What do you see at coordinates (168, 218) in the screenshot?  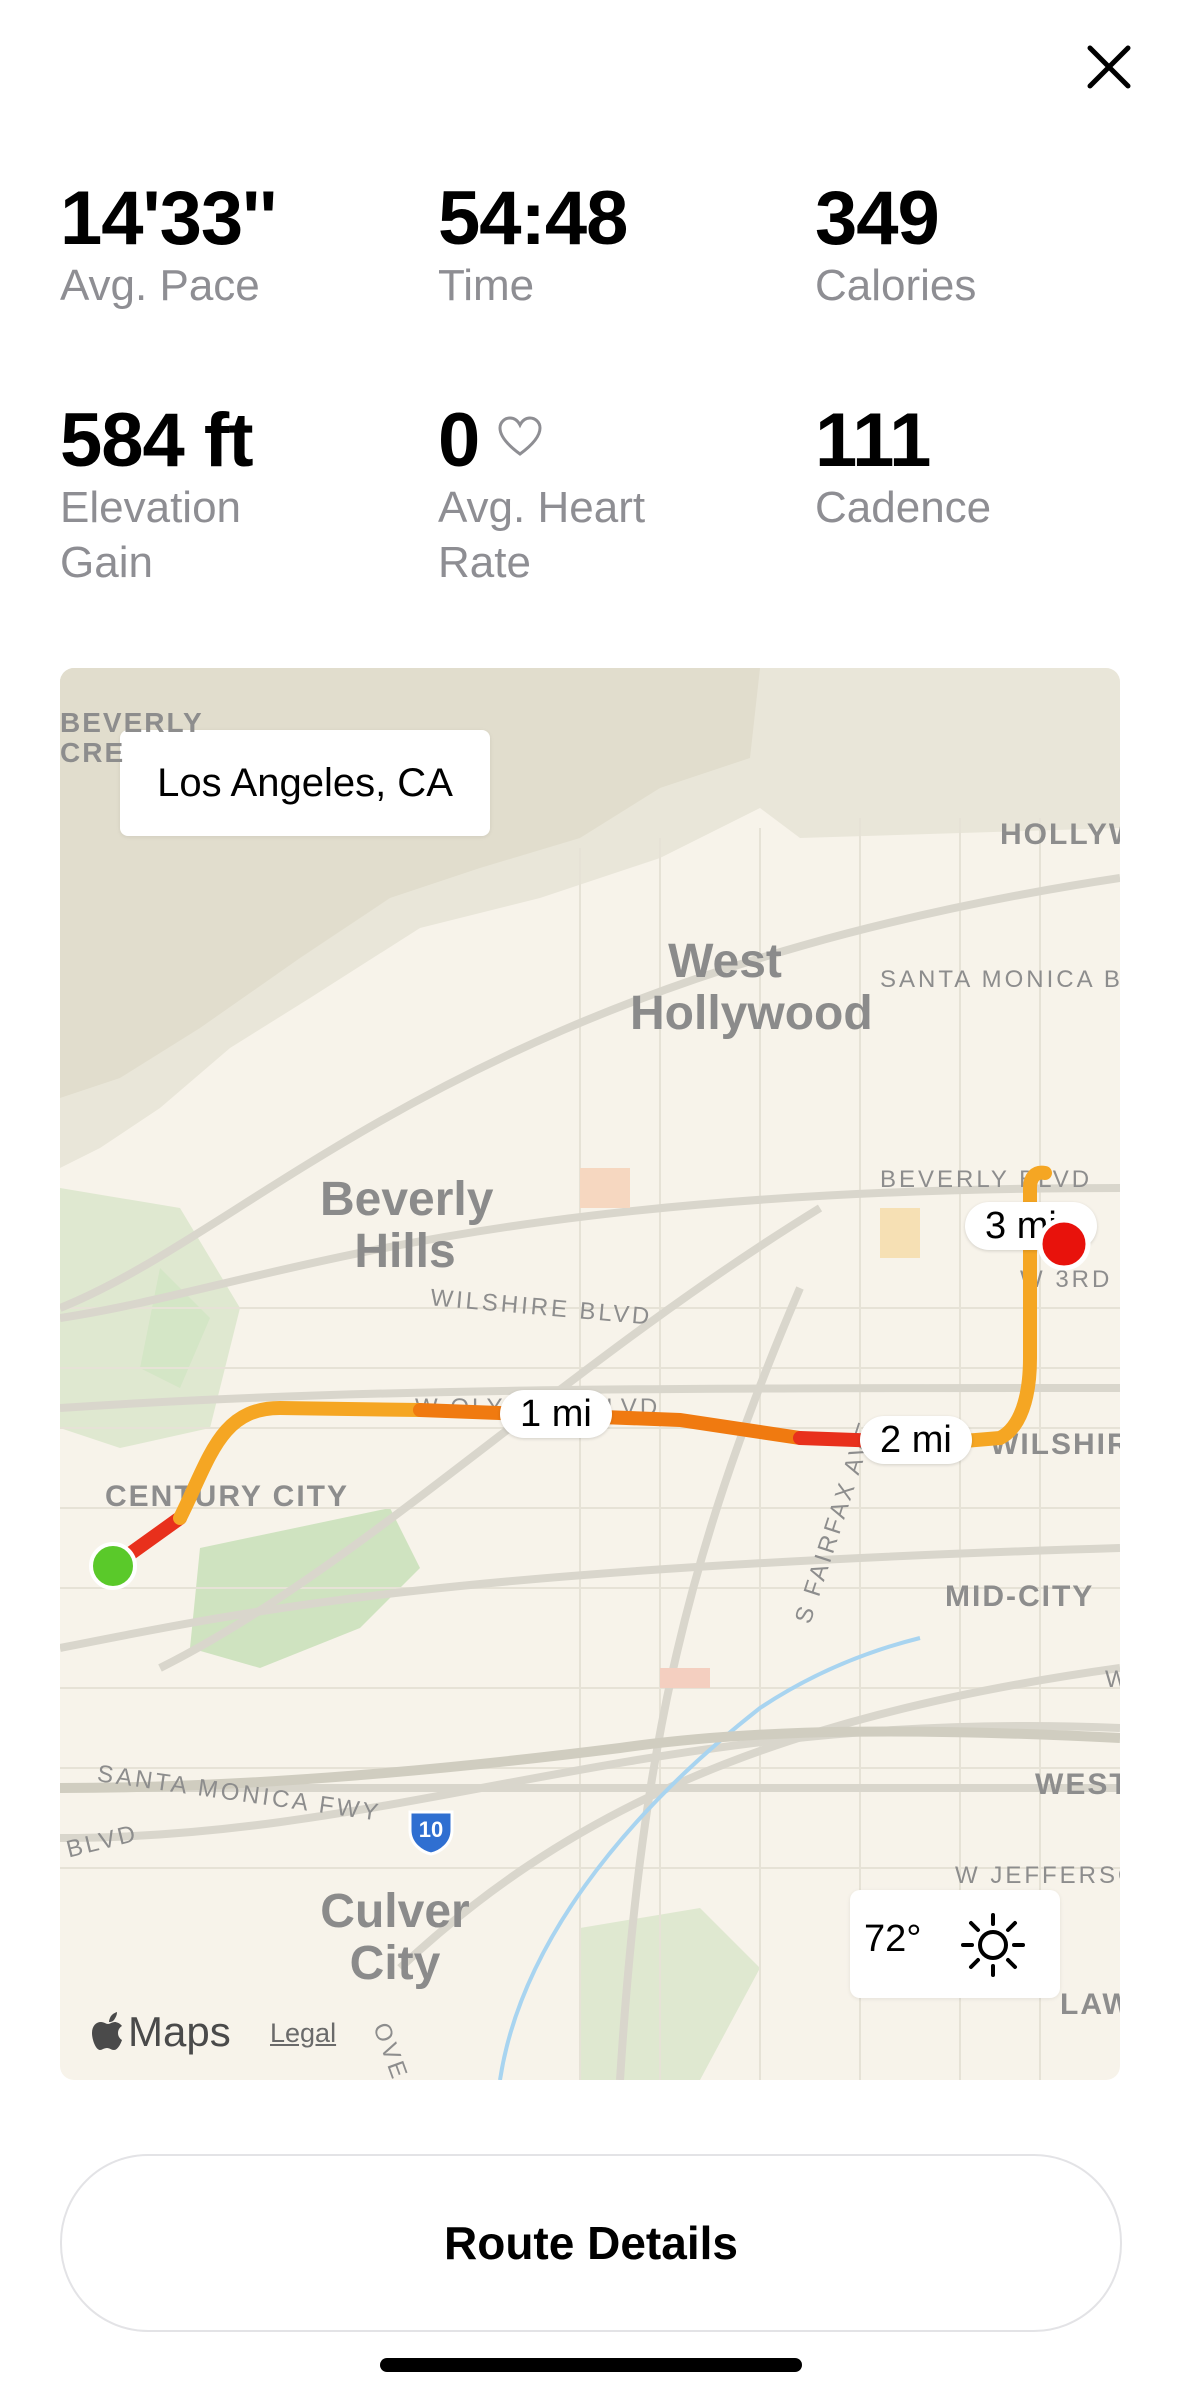 I see `stat-value: 14'33''` at bounding box center [168, 218].